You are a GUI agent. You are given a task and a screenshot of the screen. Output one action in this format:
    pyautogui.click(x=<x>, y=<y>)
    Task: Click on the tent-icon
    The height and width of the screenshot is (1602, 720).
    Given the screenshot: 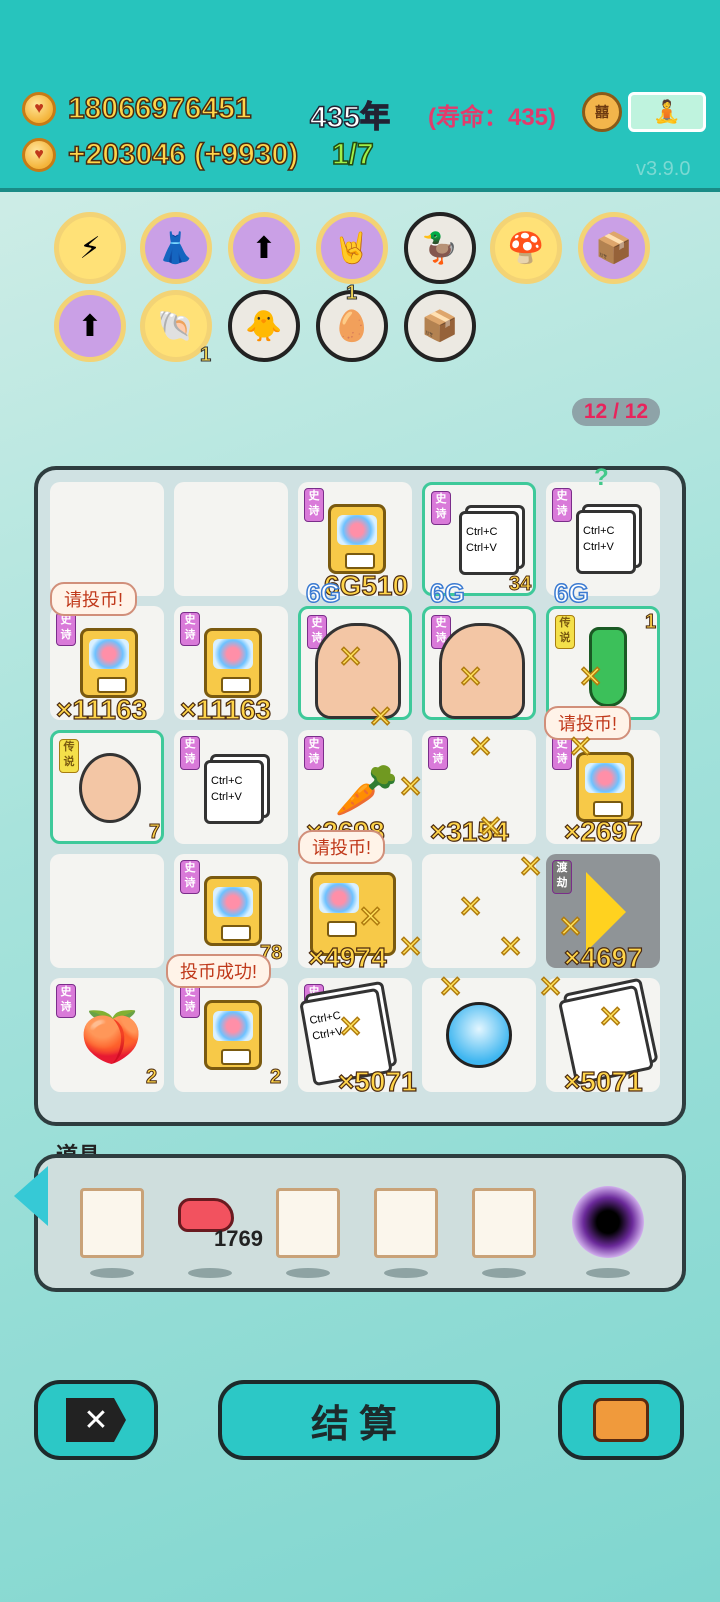 What is the action you would take?
    pyautogui.click(x=308, y=1223)
    